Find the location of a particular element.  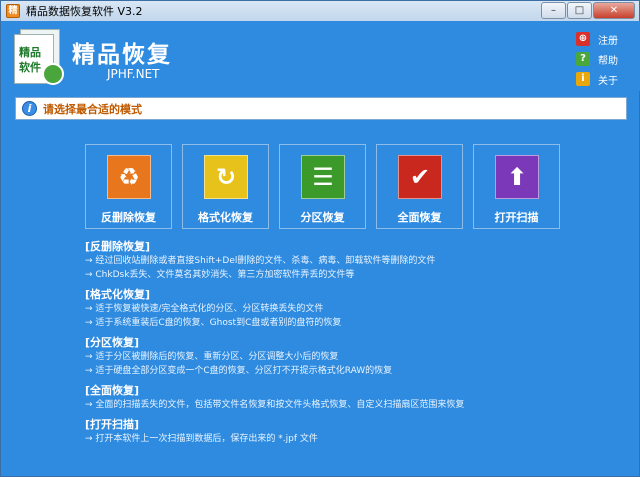

header: 精品软件 精品恢复 JPHF.NET ⊕ 注册 ? 帮助 i 关于 is located at coordinates (321, 56).